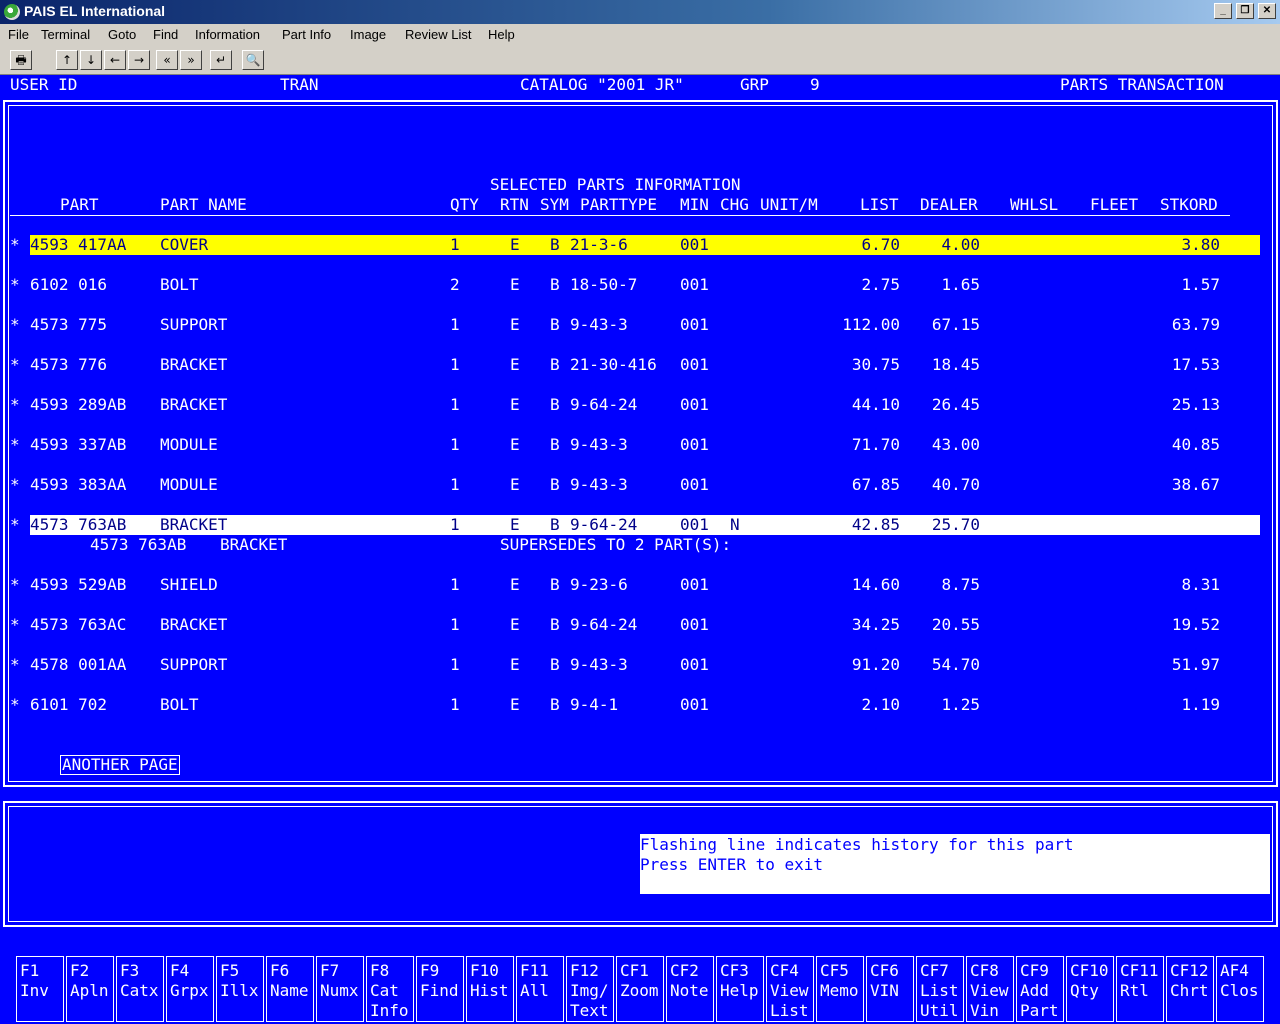 This screenshot has width=1280, height=1024. What do you see at coordinates (790, 989) in the screenshot?
I see `fkey-cf4: CF4 View List` at bounding box center [790, 989].